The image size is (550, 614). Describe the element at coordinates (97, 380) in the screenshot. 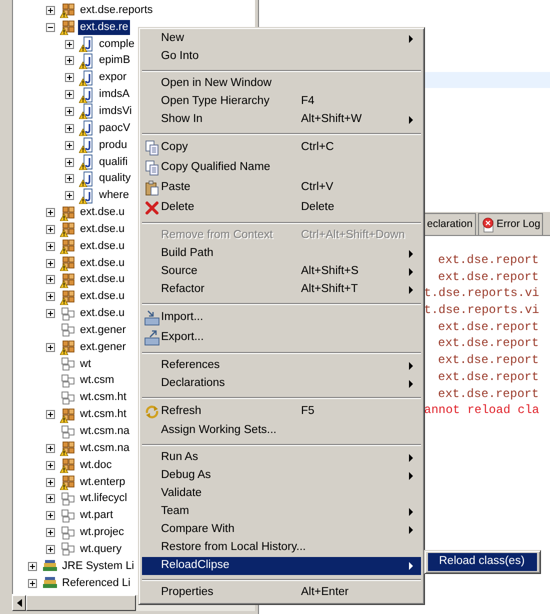

I see `tree-item: wt.csm` at that location.